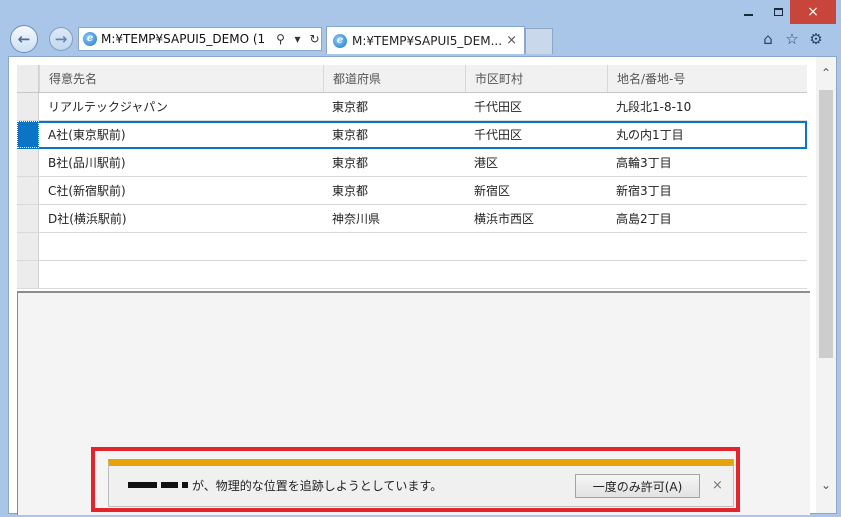 This screenshot has width=841, height=517. I want to click on tab-close-icon: ×, so click(515, 40).